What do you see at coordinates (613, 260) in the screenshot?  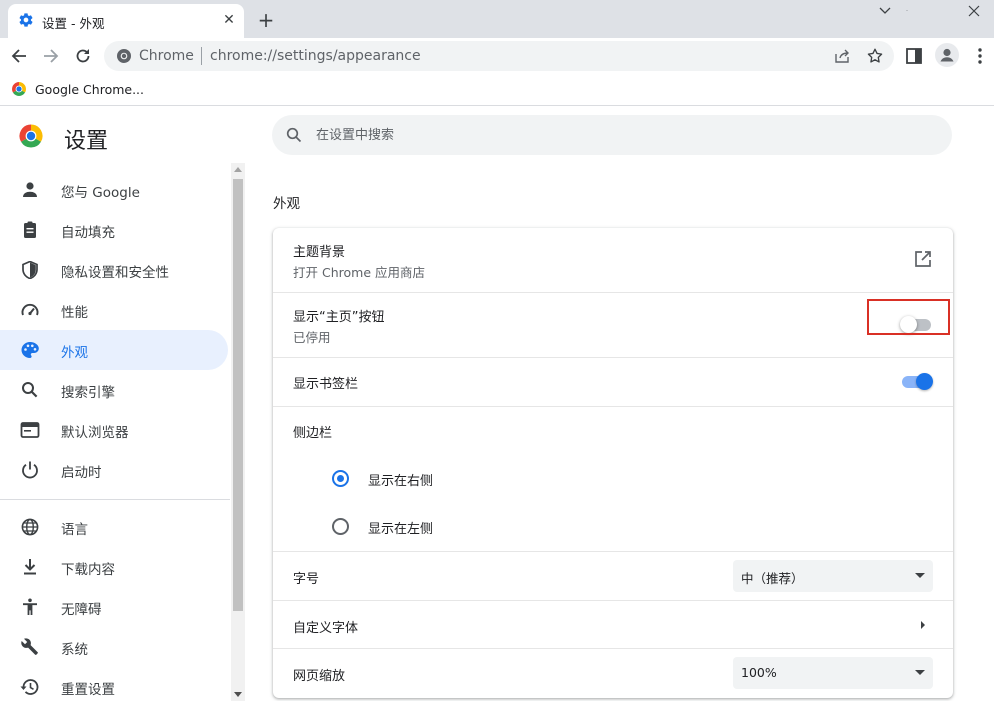 I see `theme-row: 主题背景 打开 Chrome 应用商店` at bounding box center [613, 260].